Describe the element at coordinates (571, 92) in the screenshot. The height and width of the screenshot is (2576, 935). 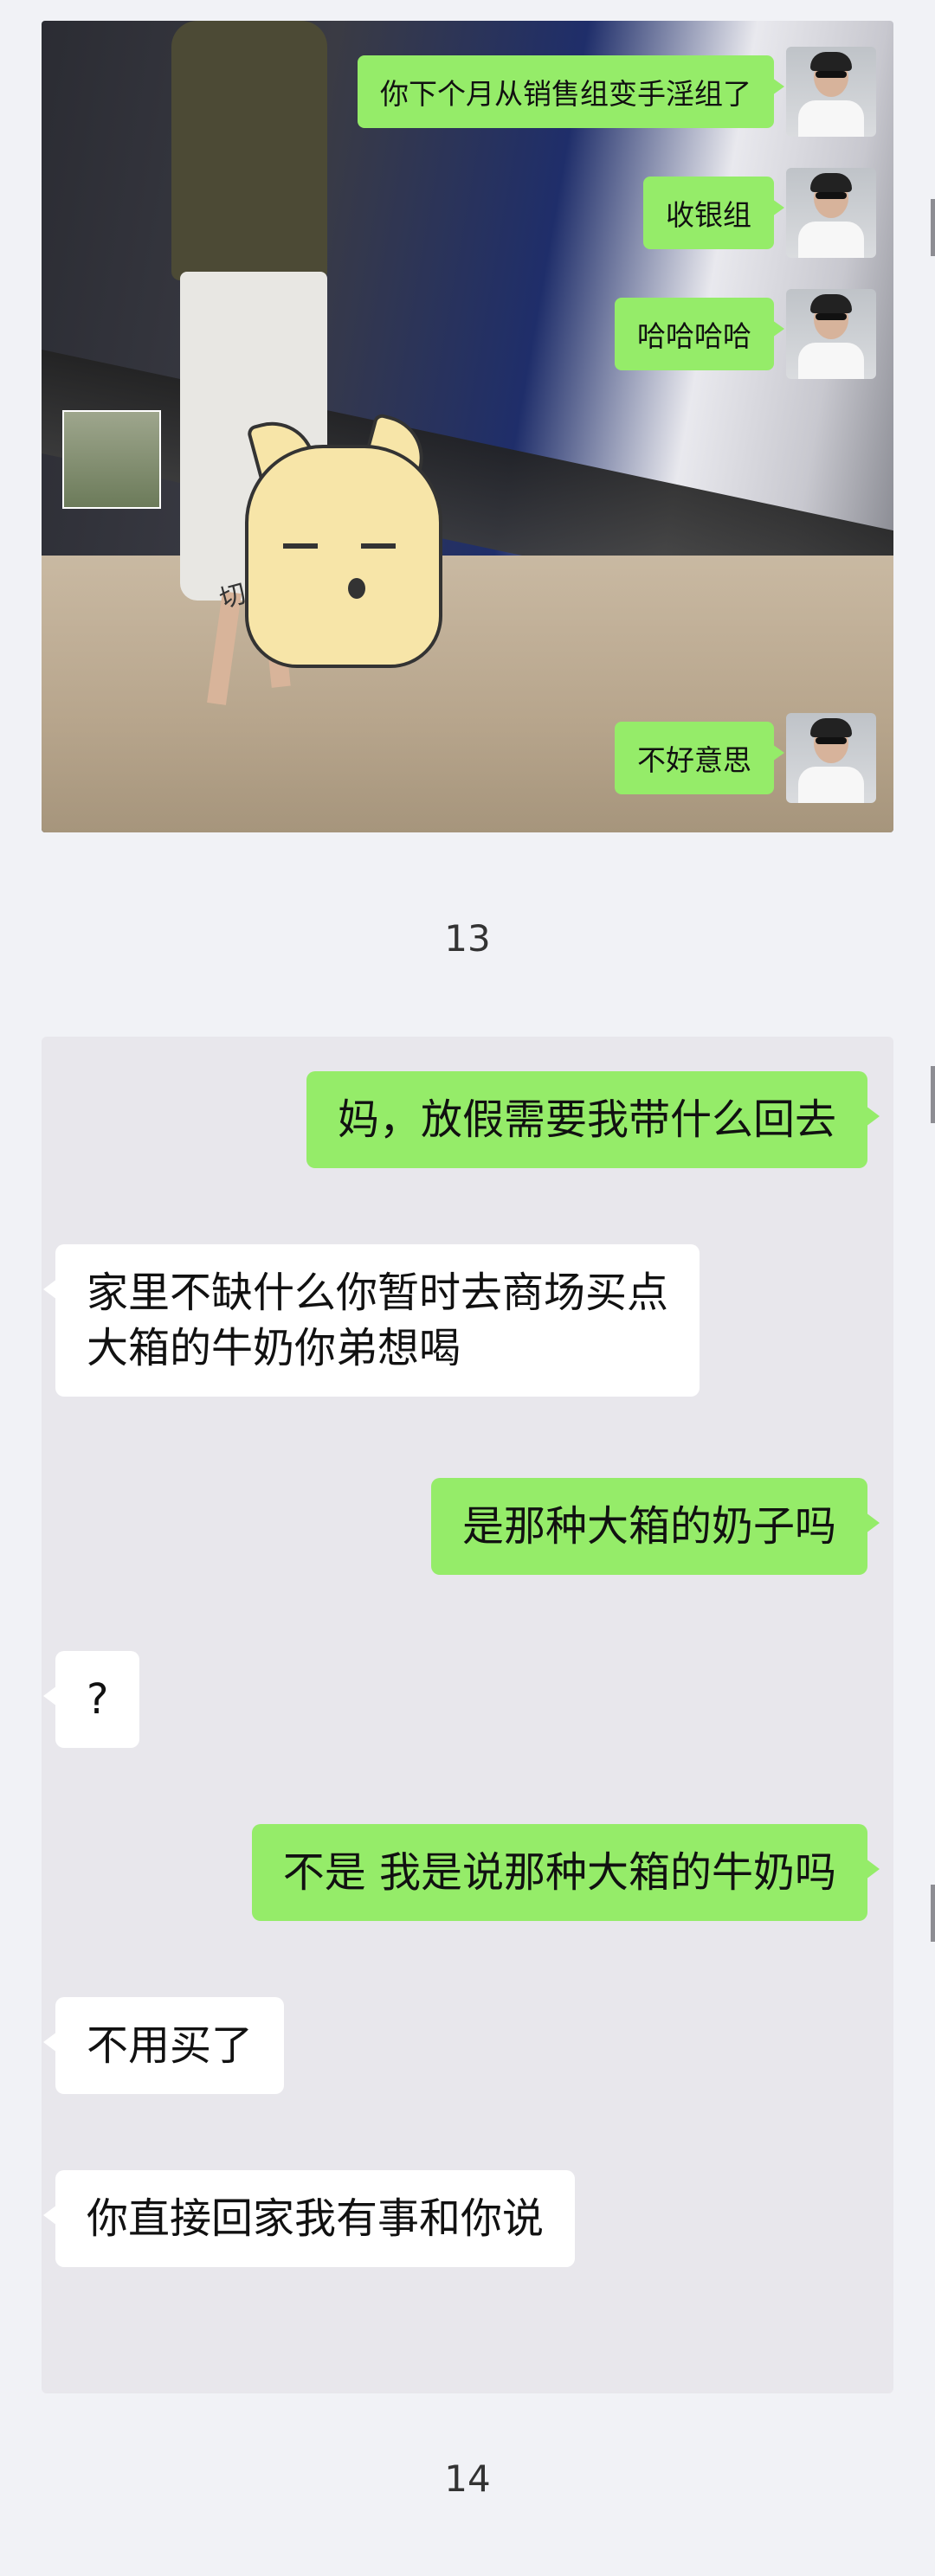
I see `sent-bubble: 你下个月从销售组变手淫组了` at that location.